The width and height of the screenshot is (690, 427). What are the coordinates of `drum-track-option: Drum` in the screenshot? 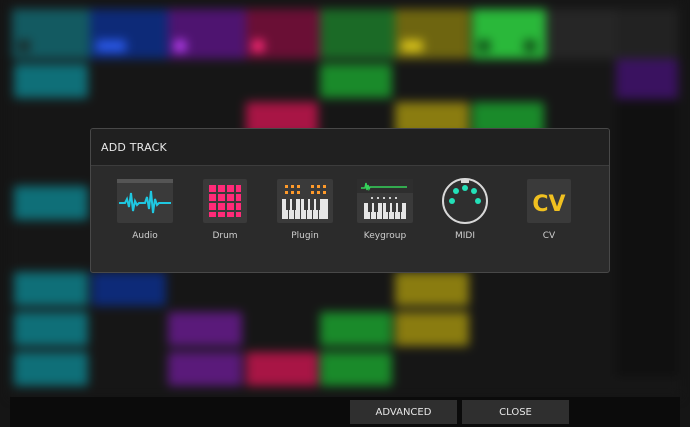 It's located at (225, 213).